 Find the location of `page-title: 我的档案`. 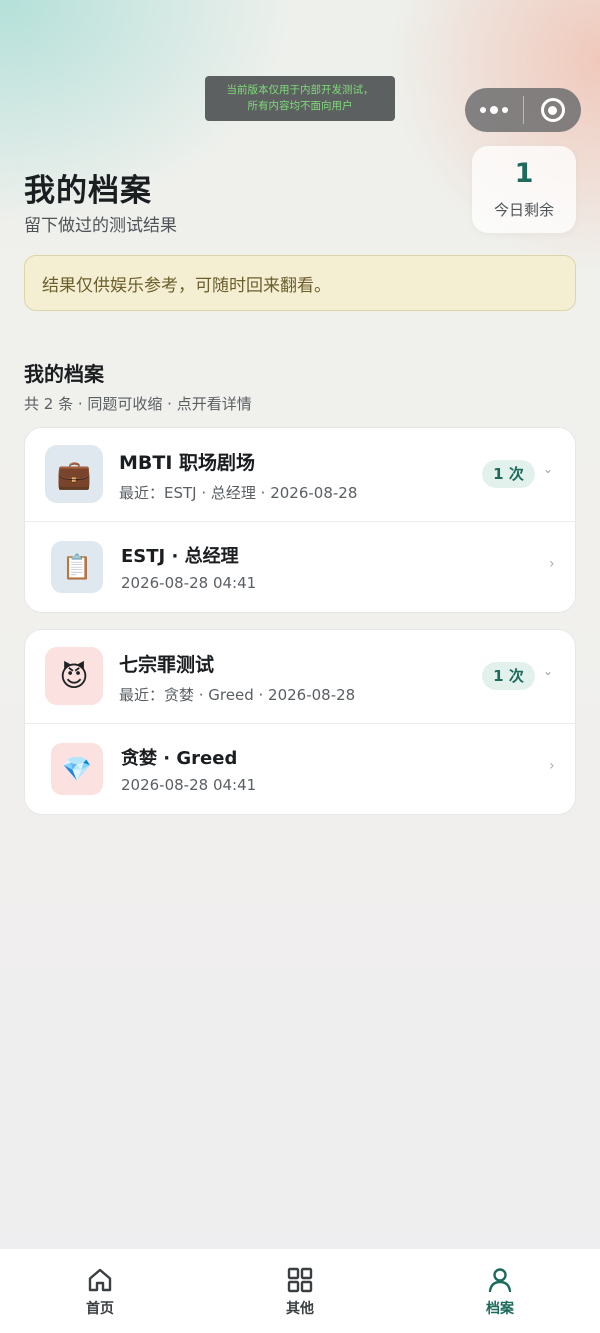

page-title: 我的档案 is located at coordinates (88, 191).